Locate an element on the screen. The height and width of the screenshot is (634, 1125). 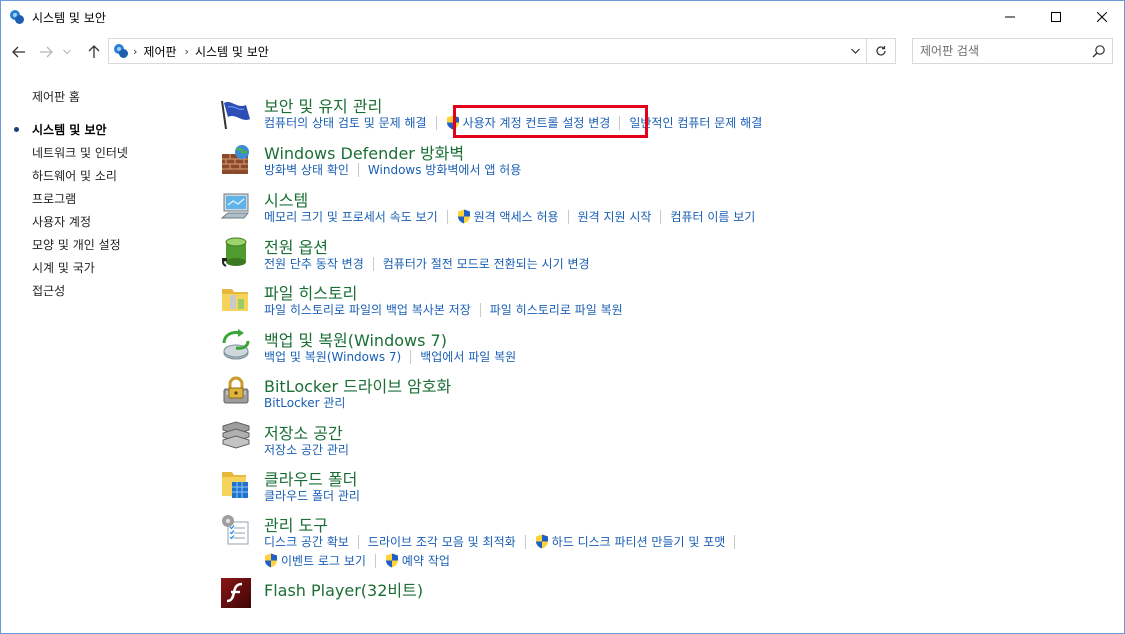
link-restore-files: 파일 히스토리로 파일 복원 is located at coordinates (556, 309).